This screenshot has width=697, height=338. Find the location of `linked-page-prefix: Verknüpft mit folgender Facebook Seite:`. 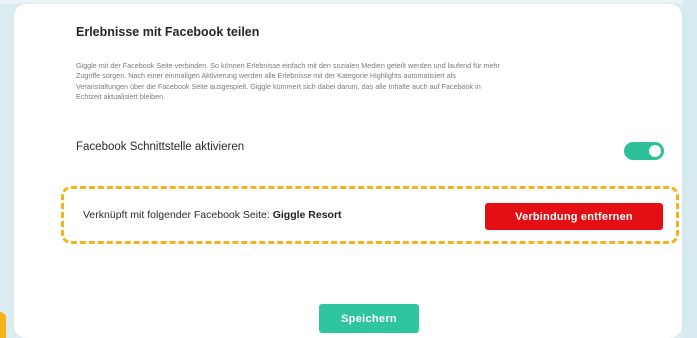

linked-page-prefix: Verknüpft mit folgender Facebook Seite: is located at coordinates (178, 215).